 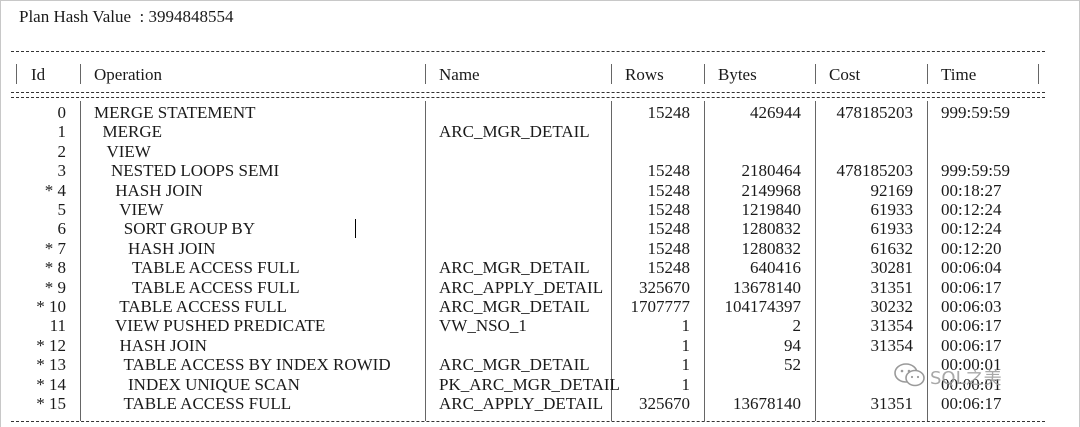 What do you see at coordinates (55, 287) in the screenshot?
I see `cell-id: * 9` at bounding box center [55, 287].